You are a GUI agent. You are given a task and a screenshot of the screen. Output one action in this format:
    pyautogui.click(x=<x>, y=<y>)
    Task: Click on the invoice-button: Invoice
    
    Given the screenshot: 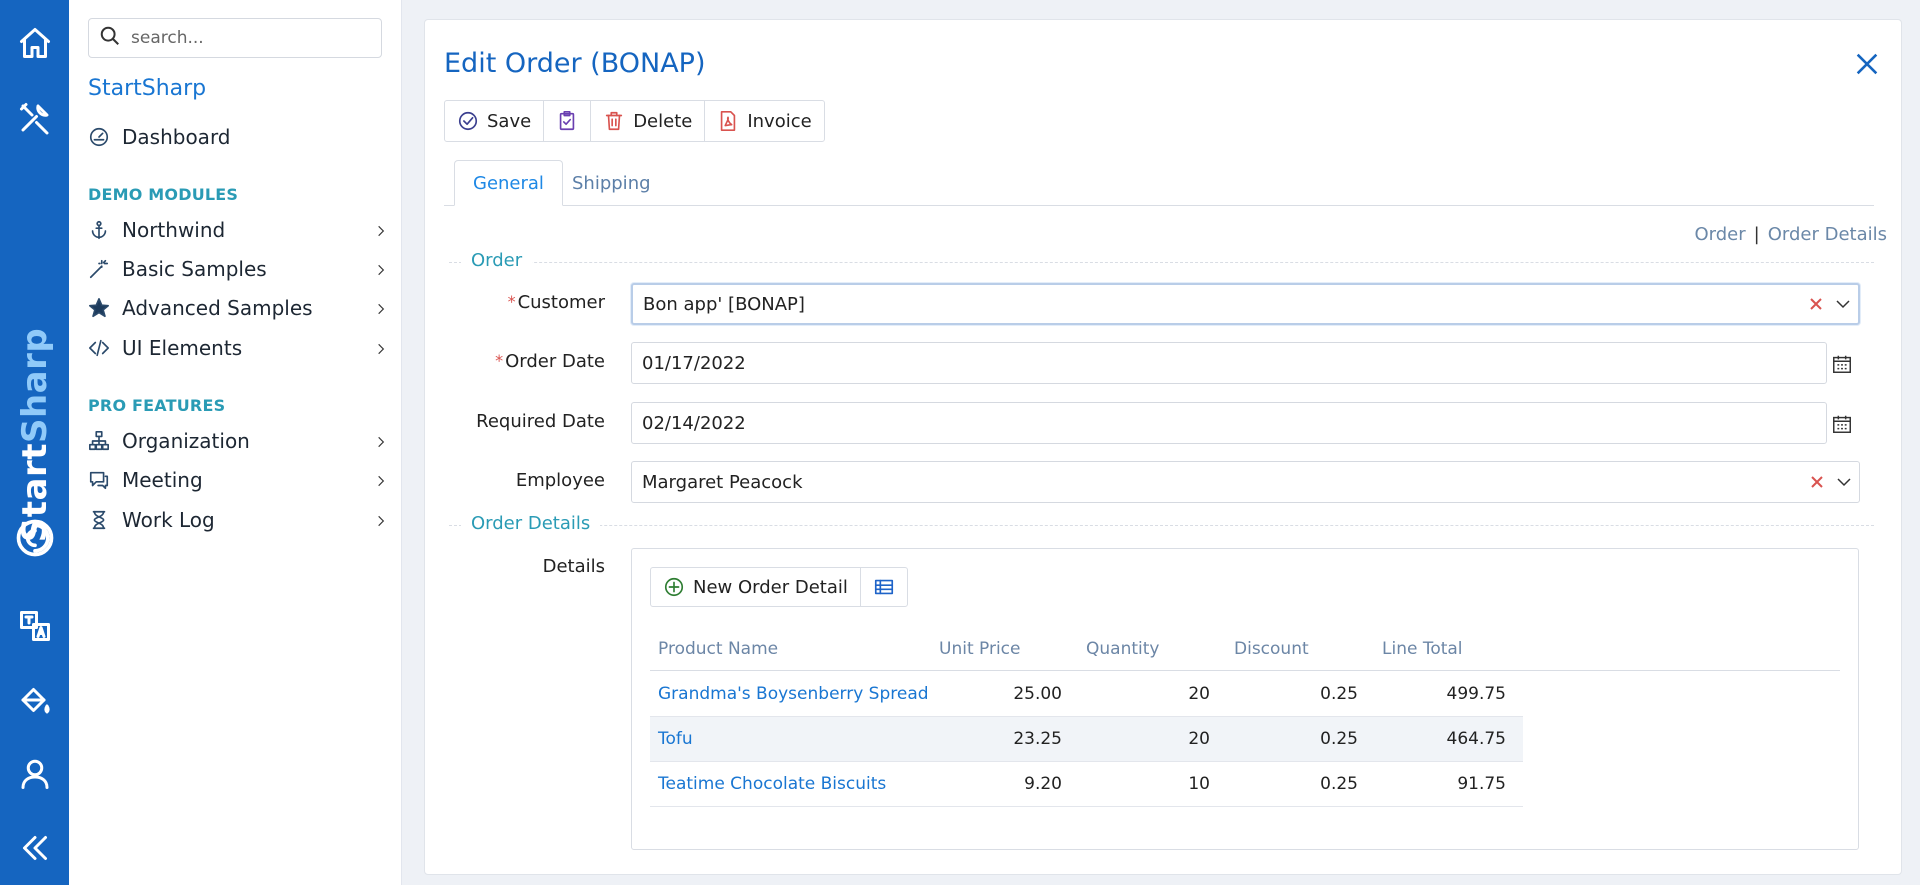 What is the action you would take?
    pyautogui.click(x=764, y=121)
    